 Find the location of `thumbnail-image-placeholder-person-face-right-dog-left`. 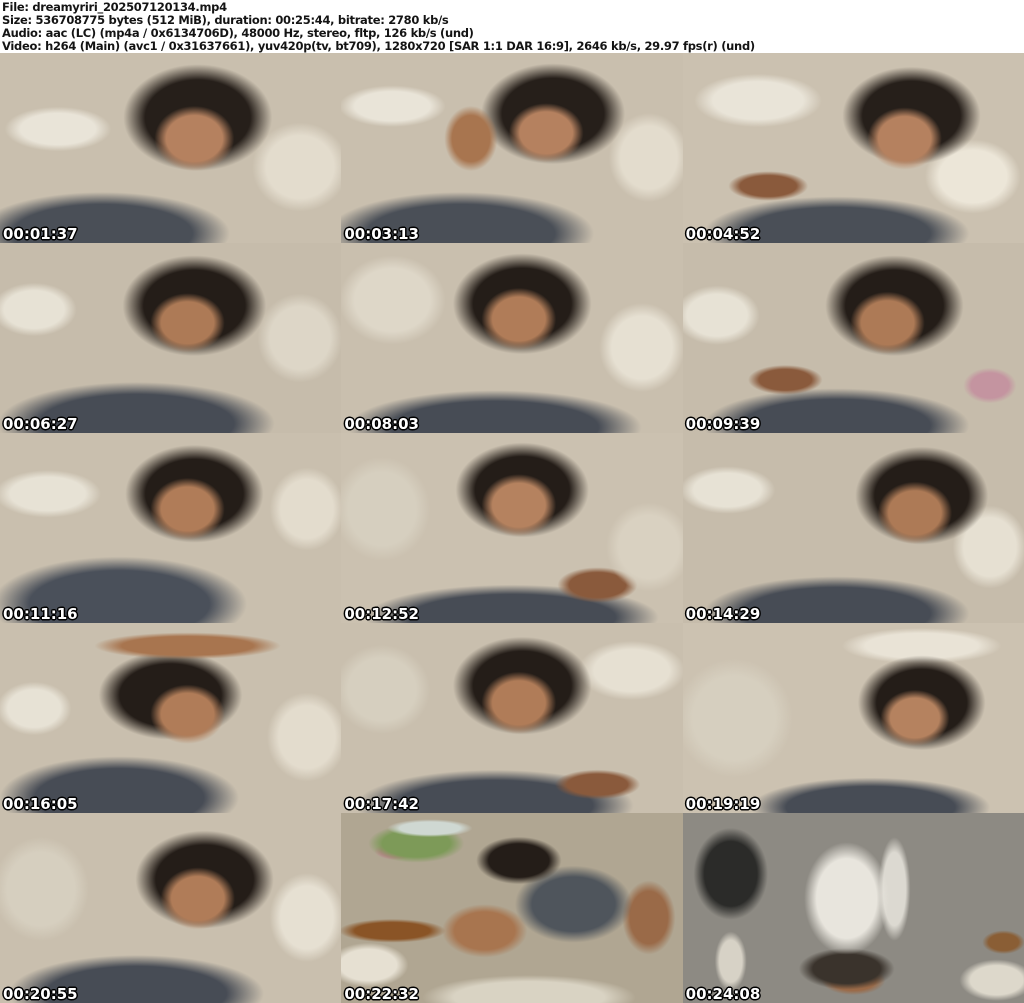

thumbnail-image-placeholder-person-face-right-dog-left is located at coordinates (853, 528).